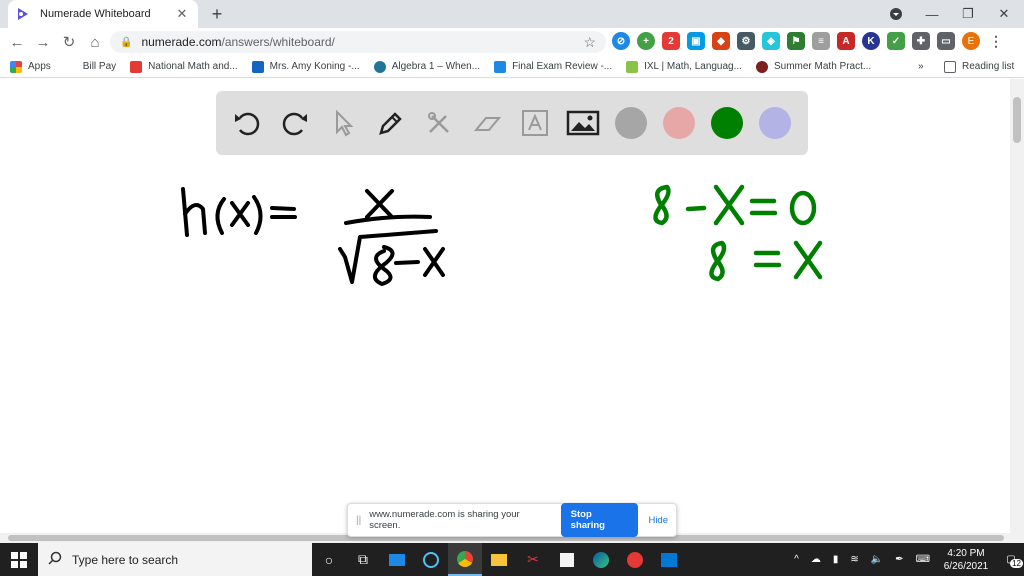  What do you see at coordinates (658, 520) in the screenshot?
I see `hide-button: Hide` at bounding box center [658, 520].